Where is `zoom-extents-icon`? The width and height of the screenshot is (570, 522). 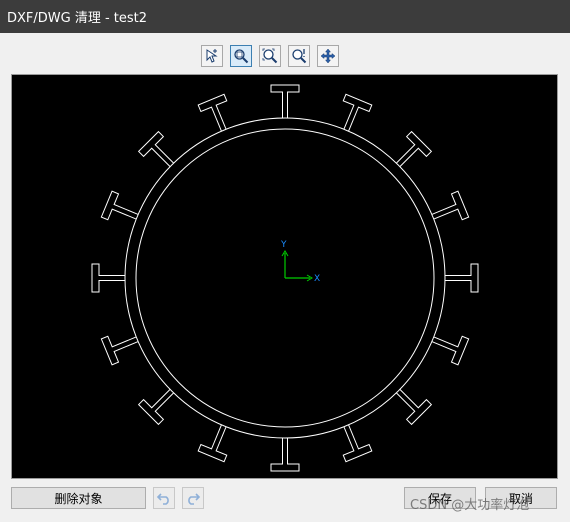 zoom-extents-icon is located at coordinates (270, 56).